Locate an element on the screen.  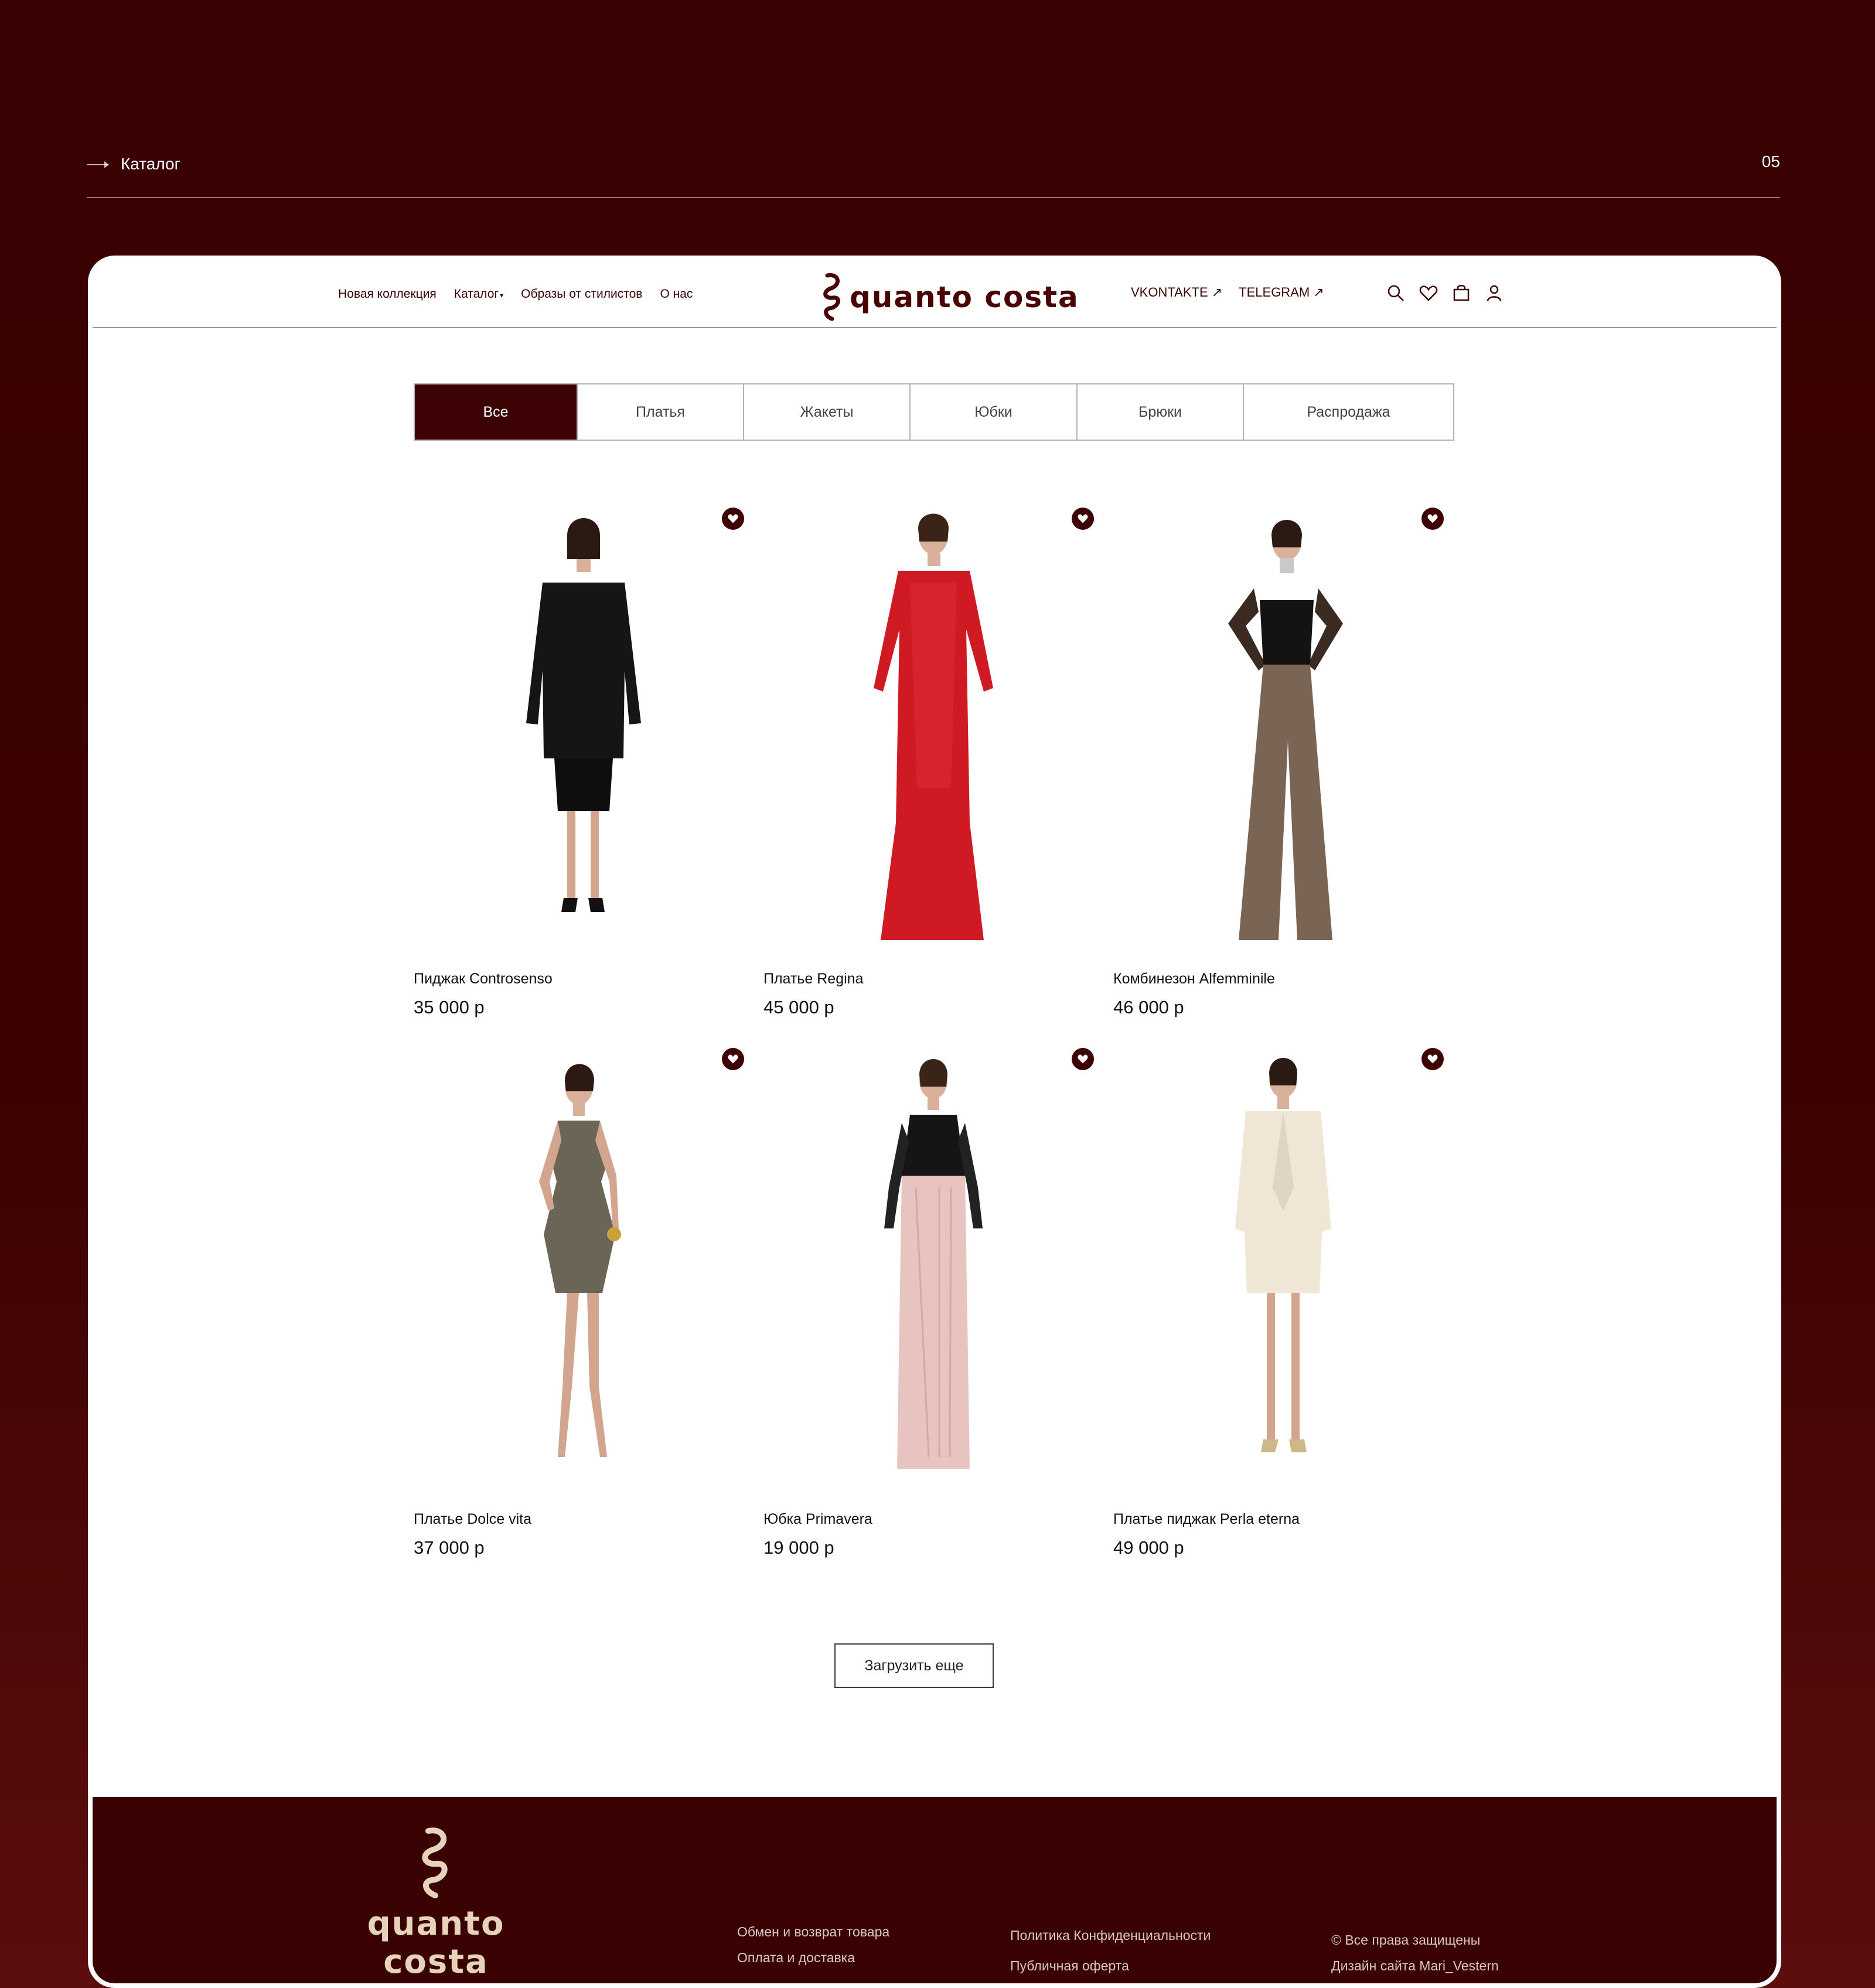
slide-number: 05 is located at coordinates (1771, 161).